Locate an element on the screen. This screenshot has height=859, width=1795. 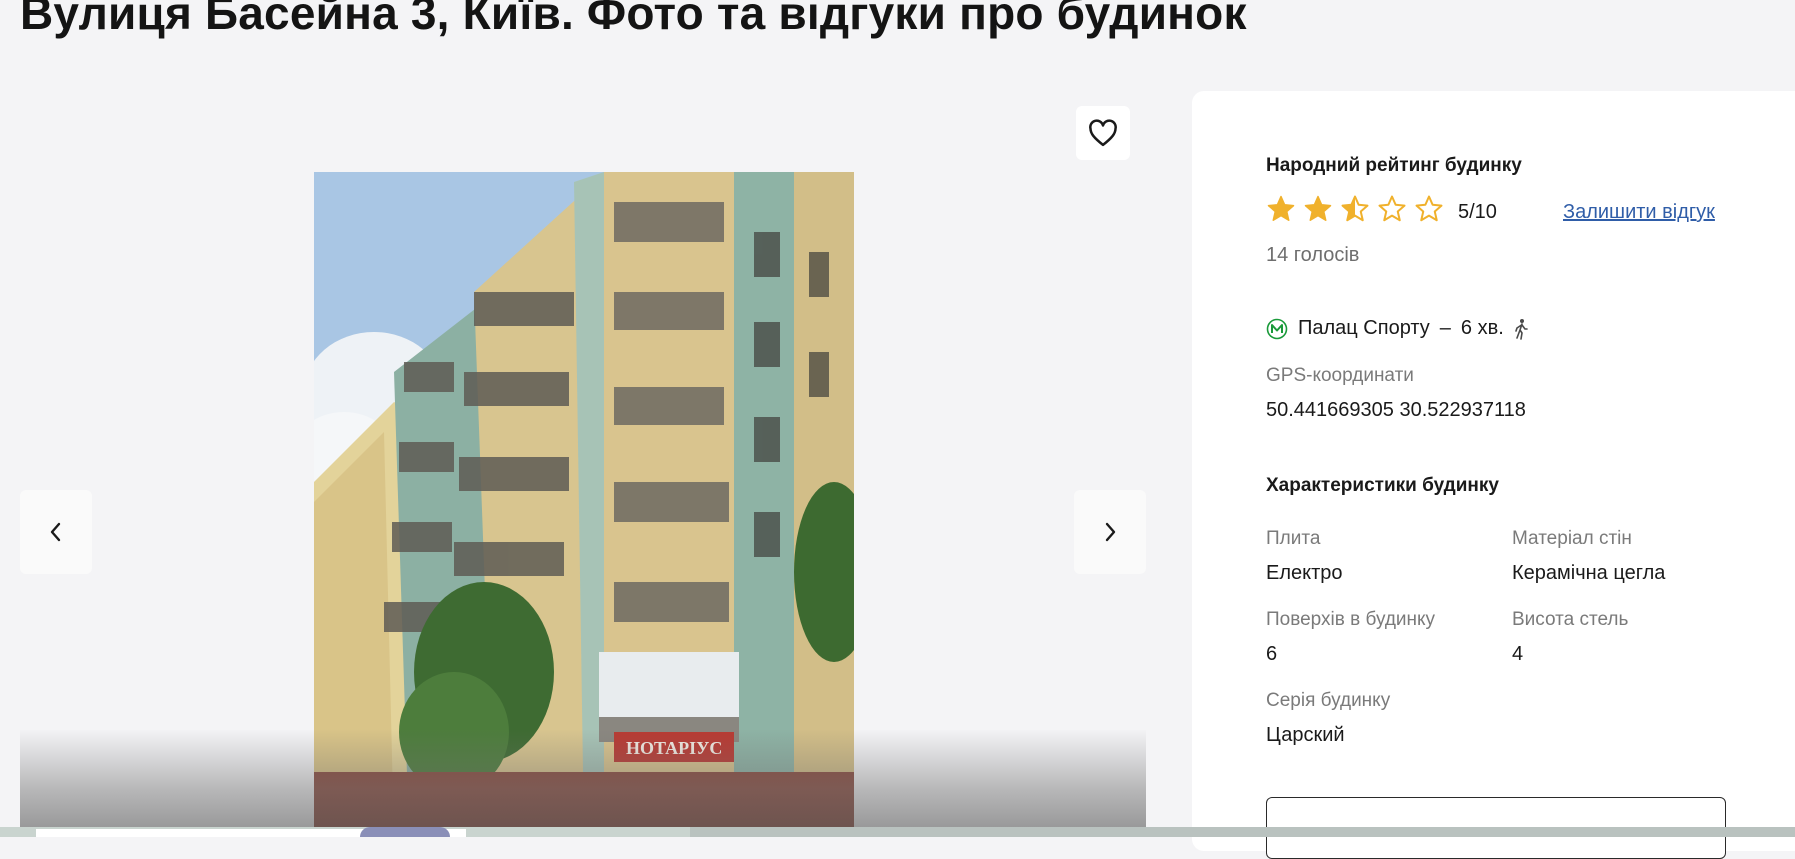
gallery-next-button is located at coordinates (1110, 532).